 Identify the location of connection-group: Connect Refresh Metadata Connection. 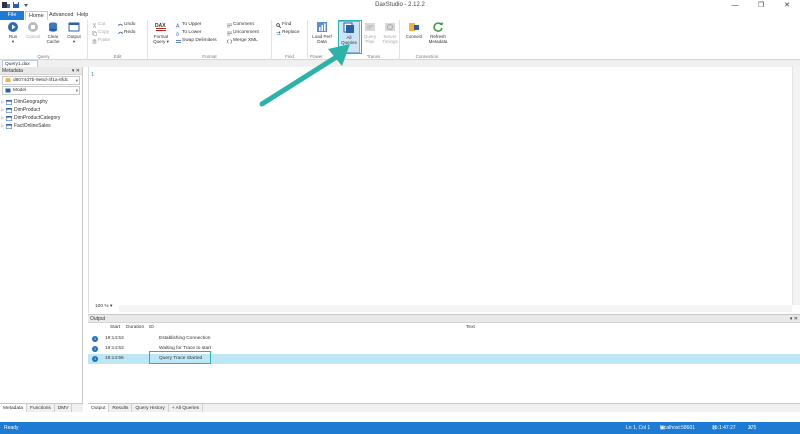
(427, 40).